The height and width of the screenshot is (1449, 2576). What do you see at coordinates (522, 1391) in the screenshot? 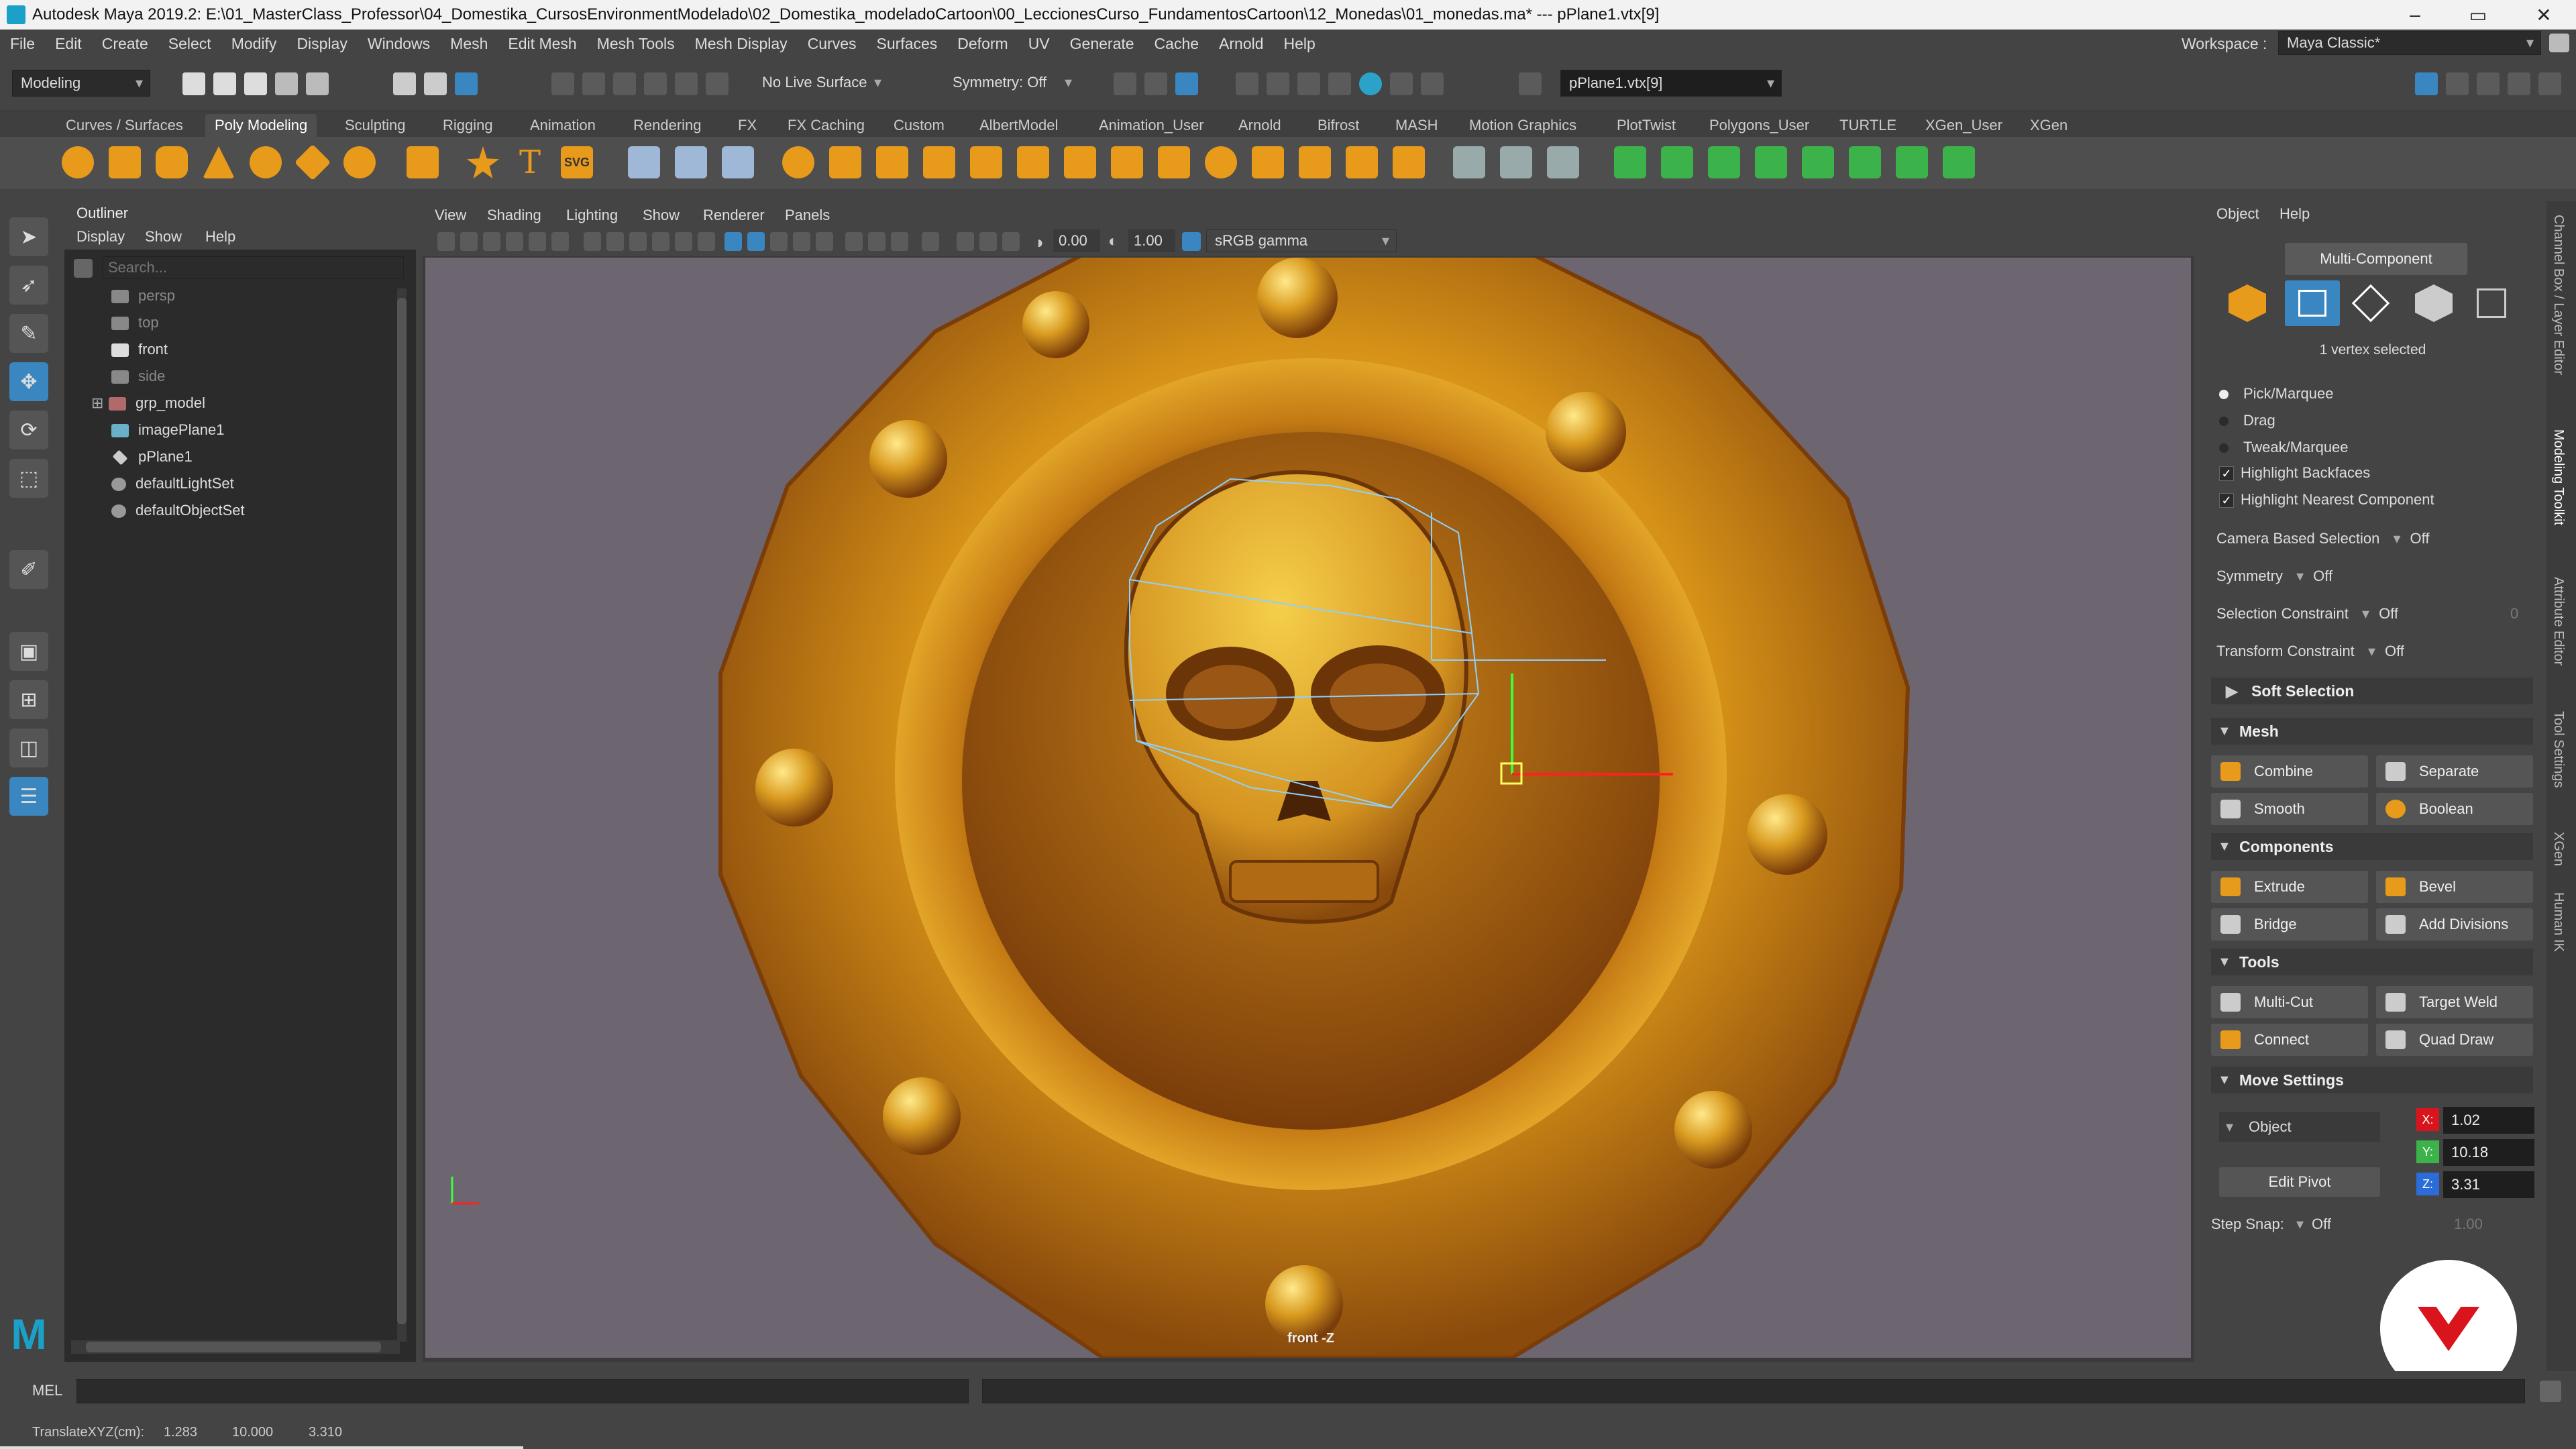
I see `command-input` at bounding box center [522, 1391].